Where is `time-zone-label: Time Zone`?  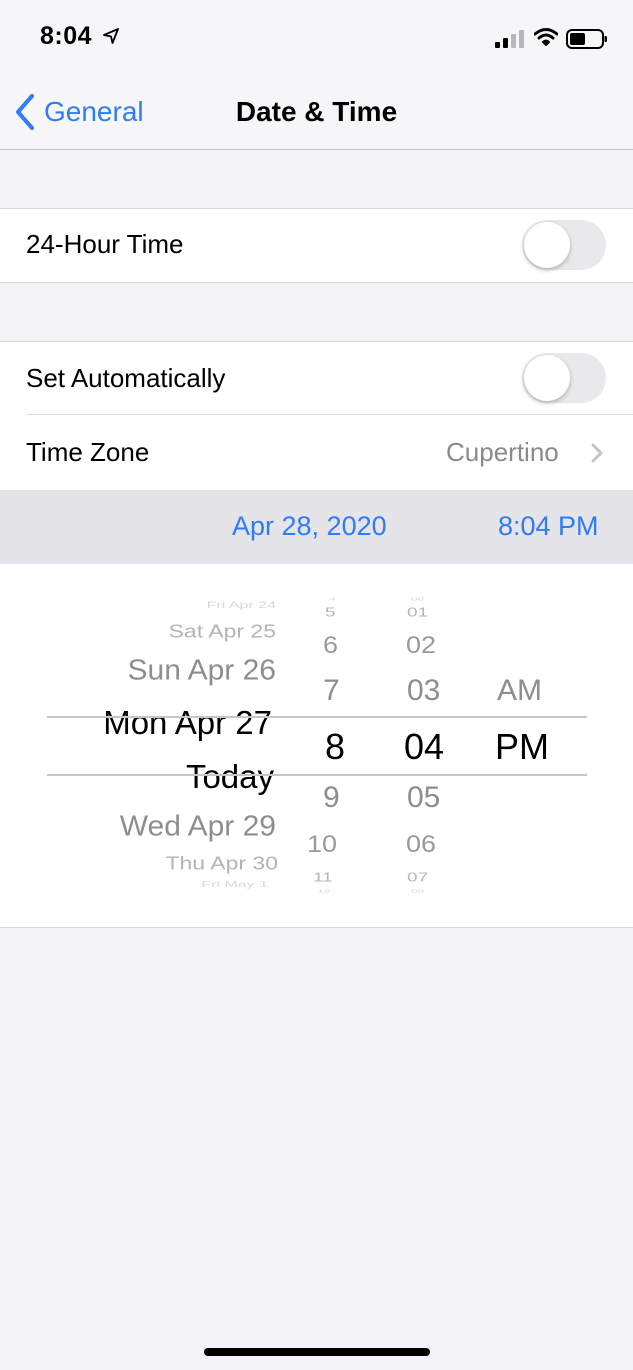
time-zone-label: Time Zone is located at coordinates (88, 452).